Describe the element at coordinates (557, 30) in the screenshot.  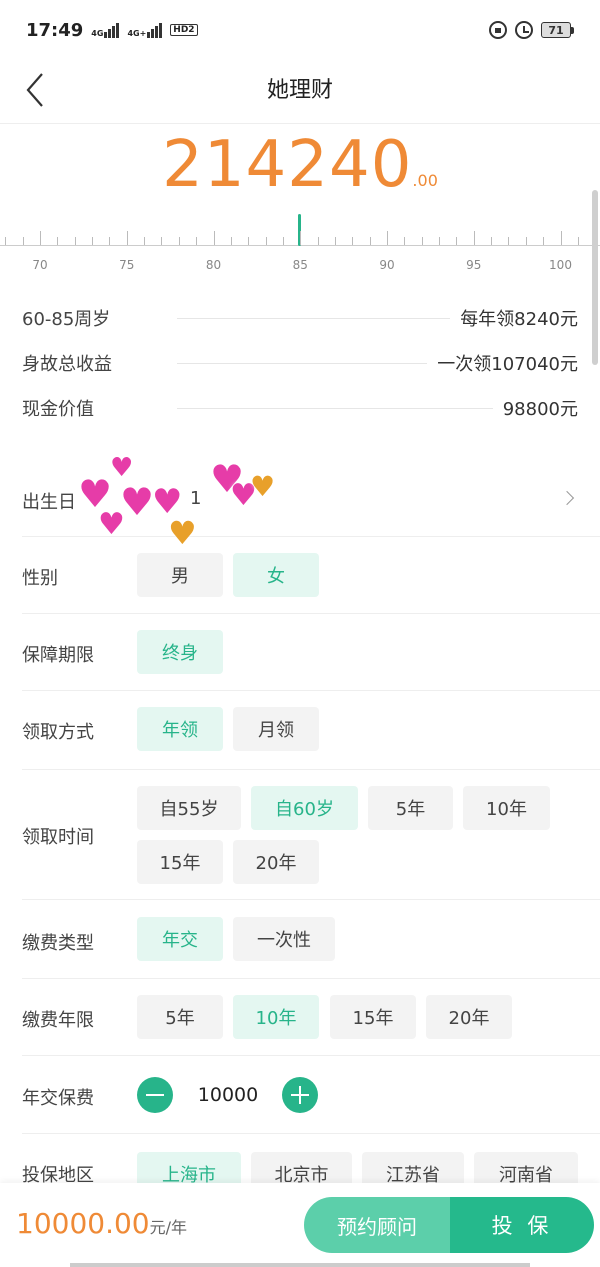
I see `battery-icon: 71` at that location.